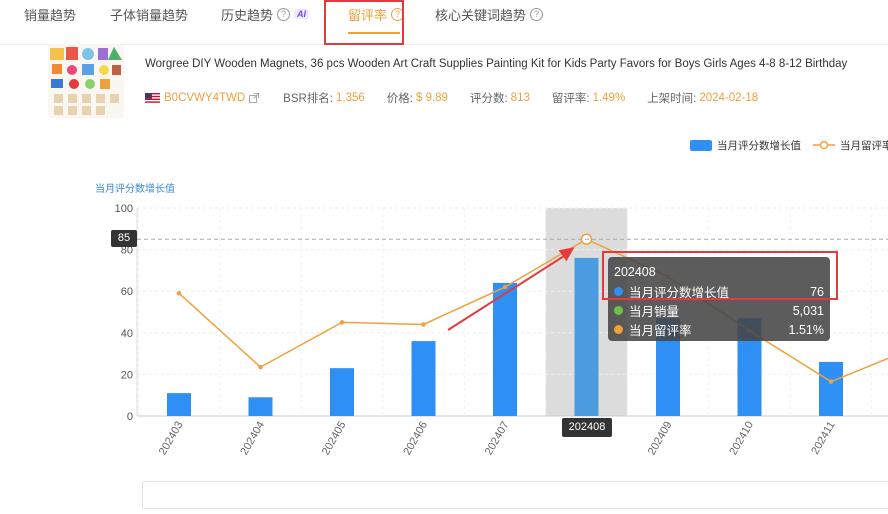 Image resolution: width=888 pixels, height=514 pixels. Describe the element at coordinates (127, 292) in the screenshot. I see `y-tick-label: 60` at that location.